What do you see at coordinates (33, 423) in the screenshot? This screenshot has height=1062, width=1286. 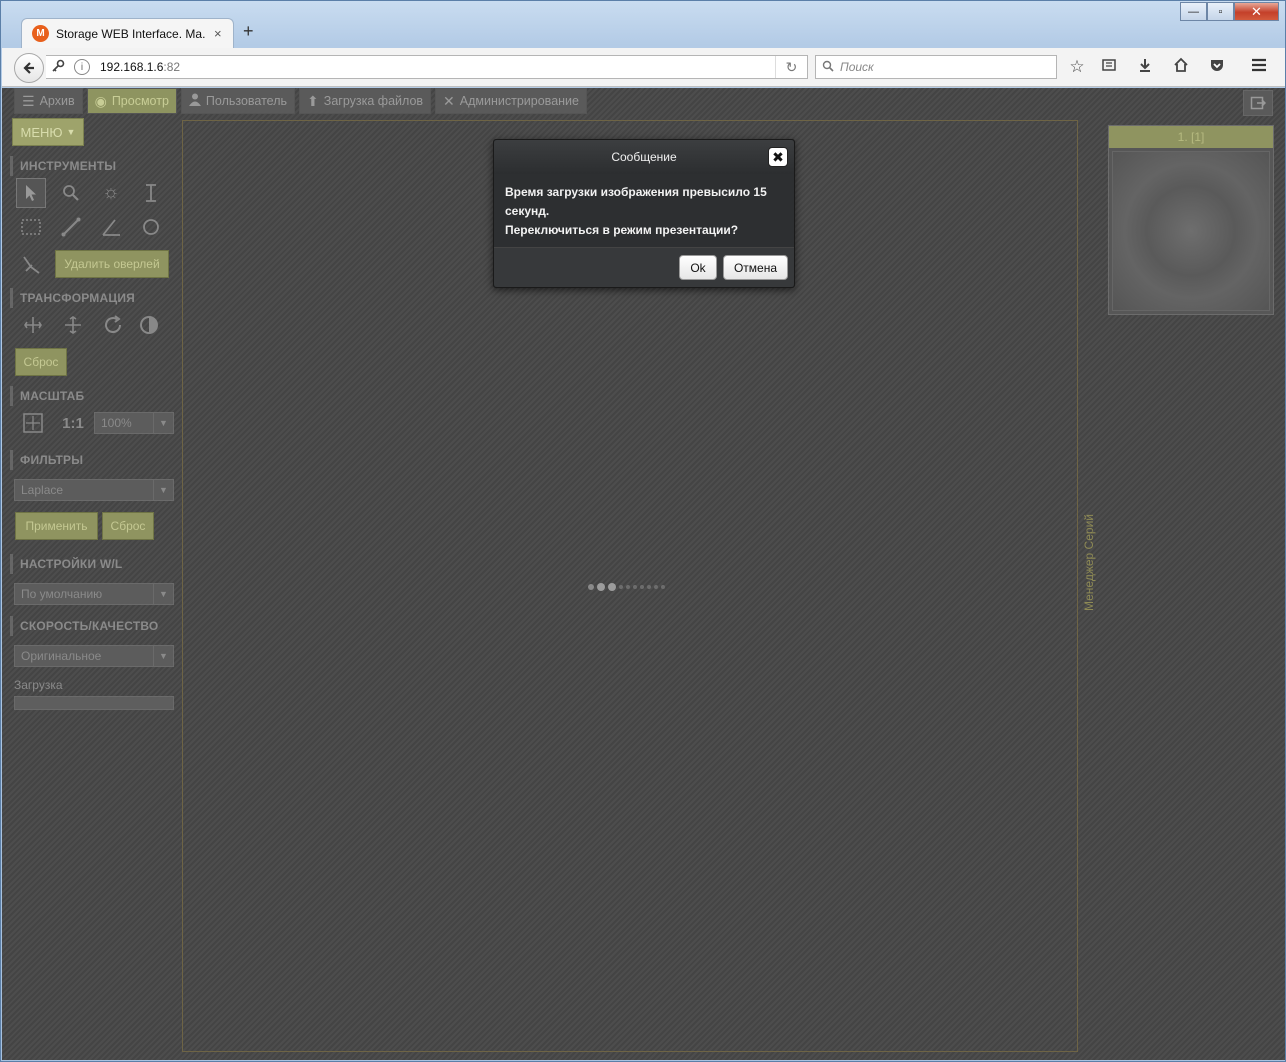 I see `fit-to-window-icon` at bounding box center [33, 423].